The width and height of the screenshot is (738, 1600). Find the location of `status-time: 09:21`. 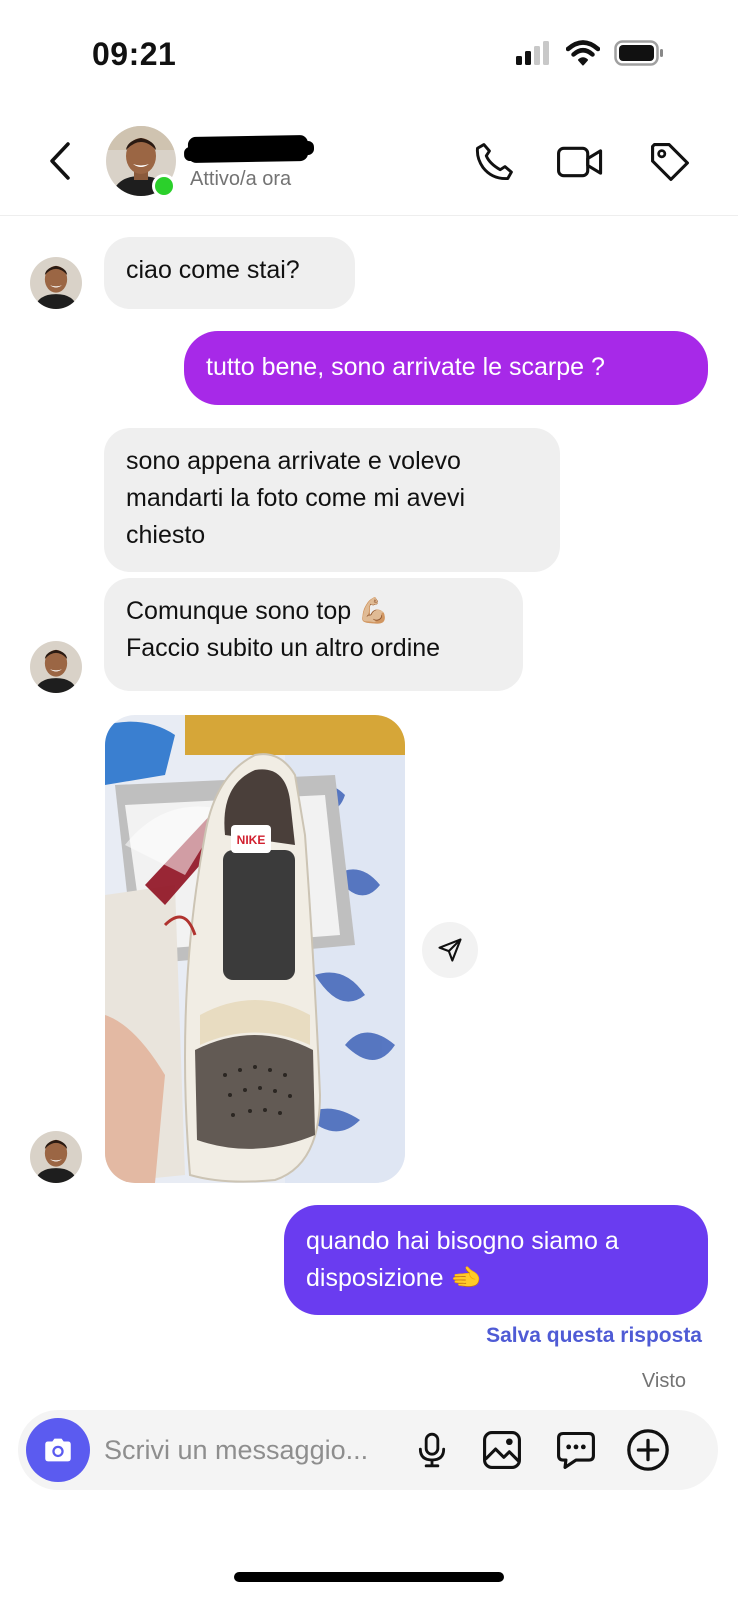

status-time: 09:21 is located at coordinates (134, 54).